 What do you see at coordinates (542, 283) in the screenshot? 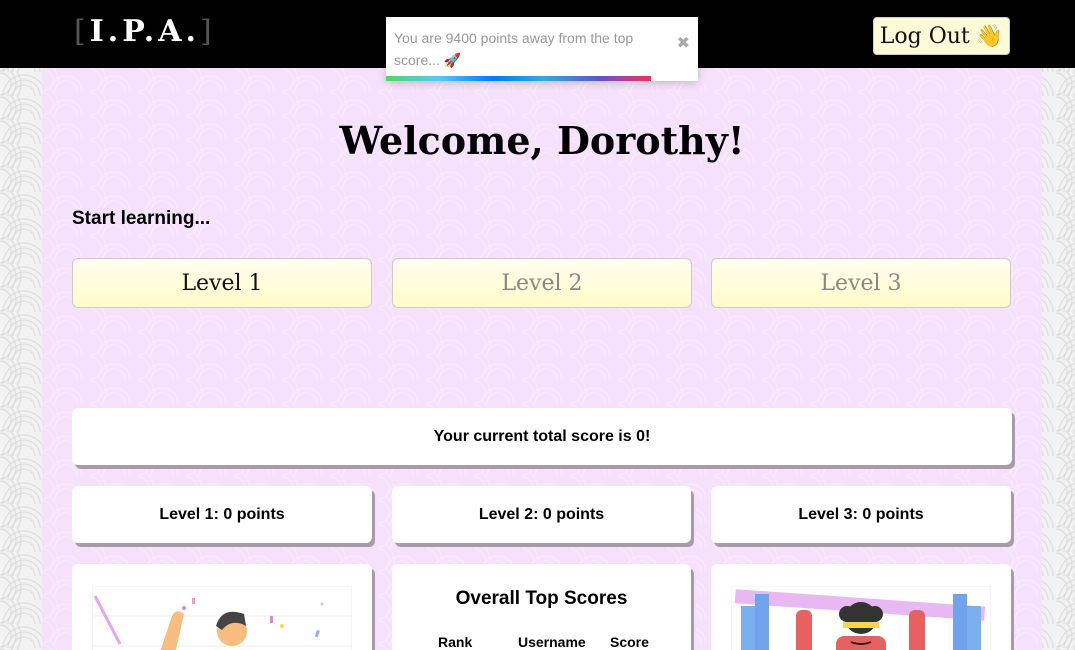
I see `level-2-button: Level 2` at bounding box center [542, 283].